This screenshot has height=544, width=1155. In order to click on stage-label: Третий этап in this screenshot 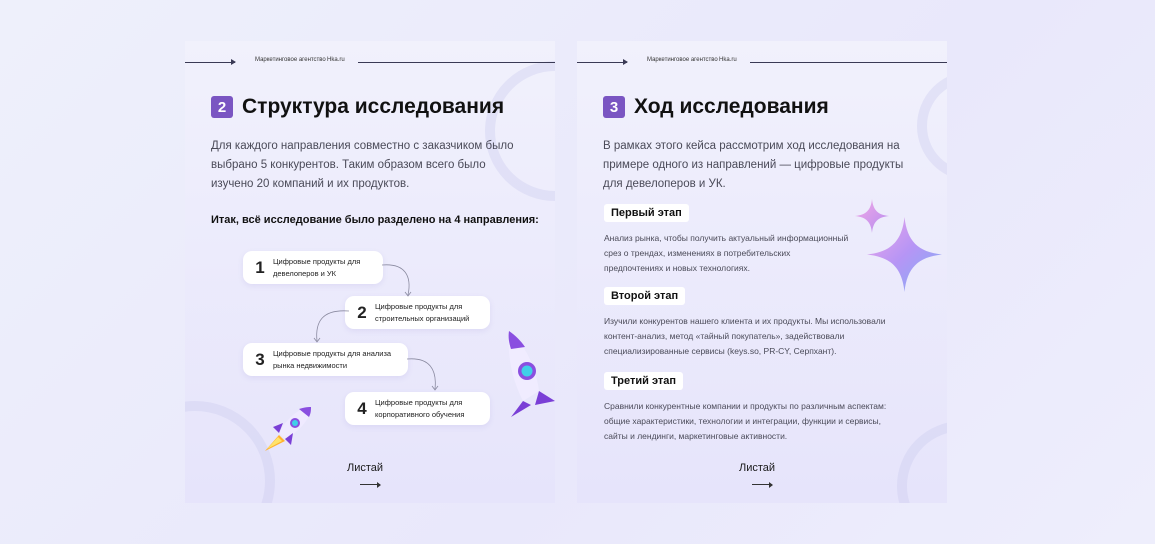, I will do `click(644, 381)`.